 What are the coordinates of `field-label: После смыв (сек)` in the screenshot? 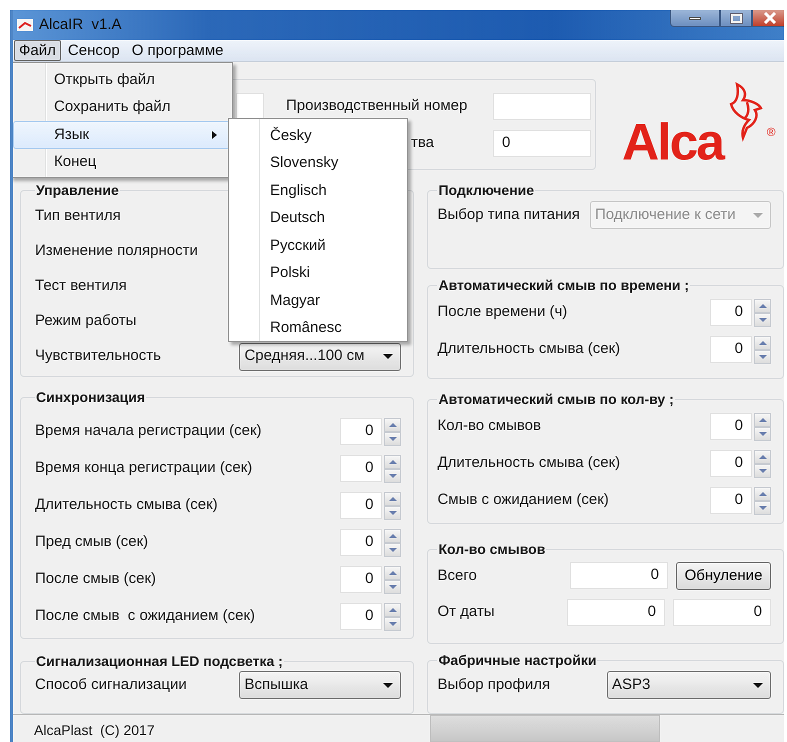 It's located at (95, 579).